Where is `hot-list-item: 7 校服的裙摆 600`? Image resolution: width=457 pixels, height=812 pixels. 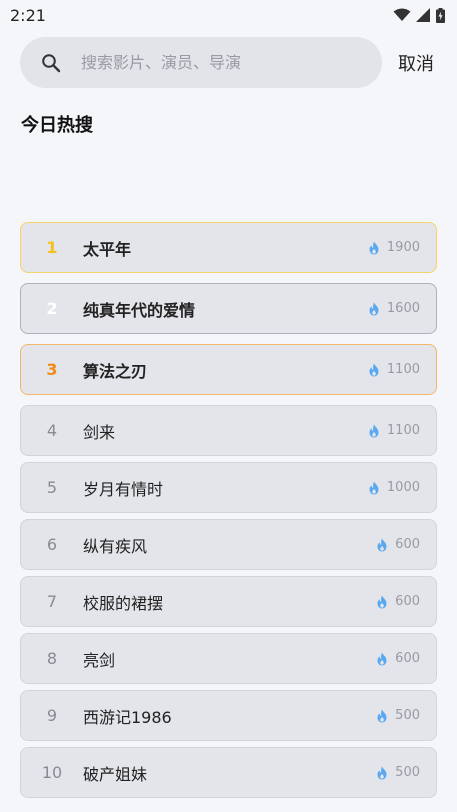
hot-list-item: 7 校服的裙摆 600 is located at coordinates (228, 601).